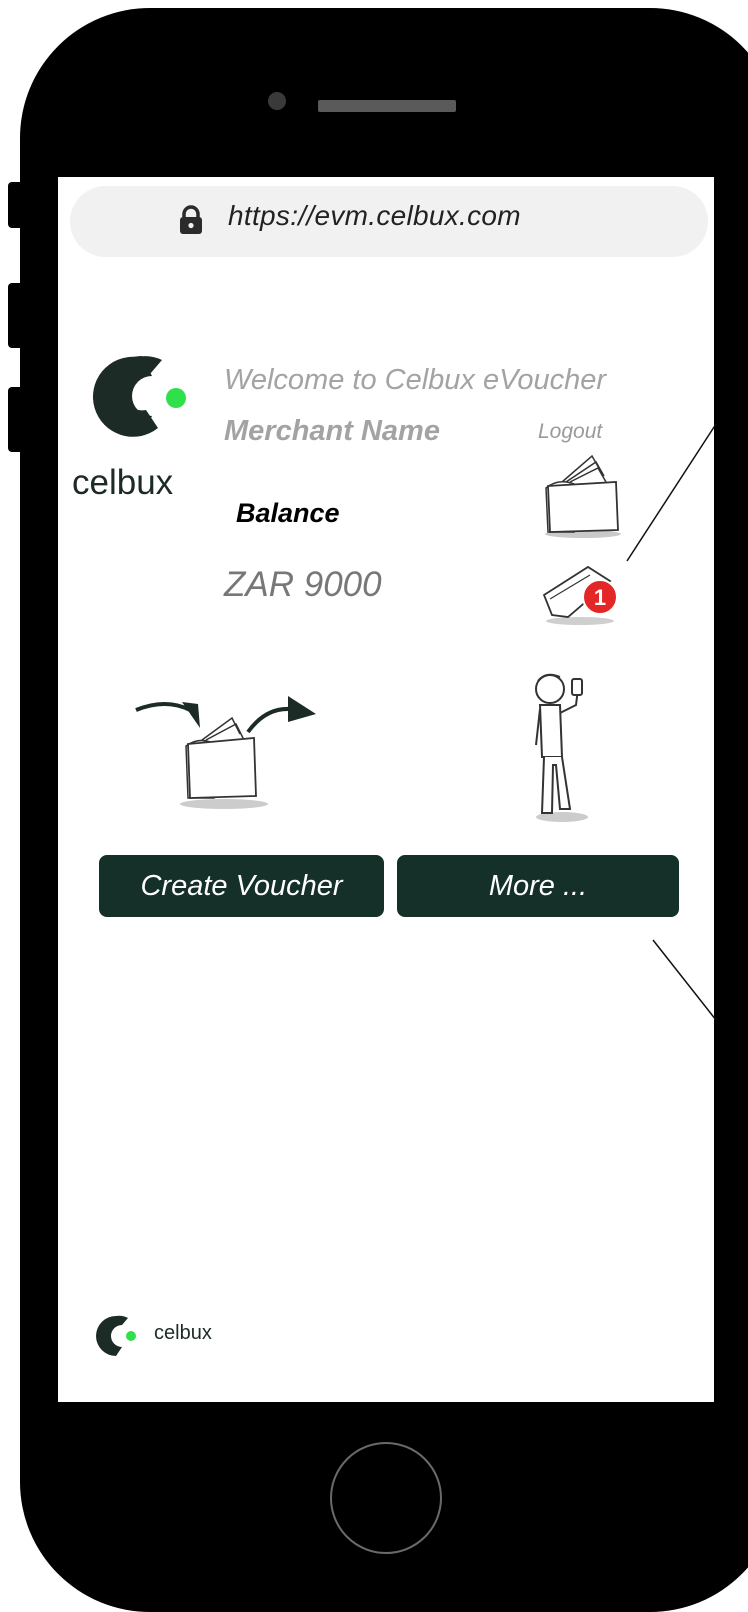  What do you see at coordinates (191, 219) in the screenshot?
I see `lock-icon` at bounding box center [191, 219].